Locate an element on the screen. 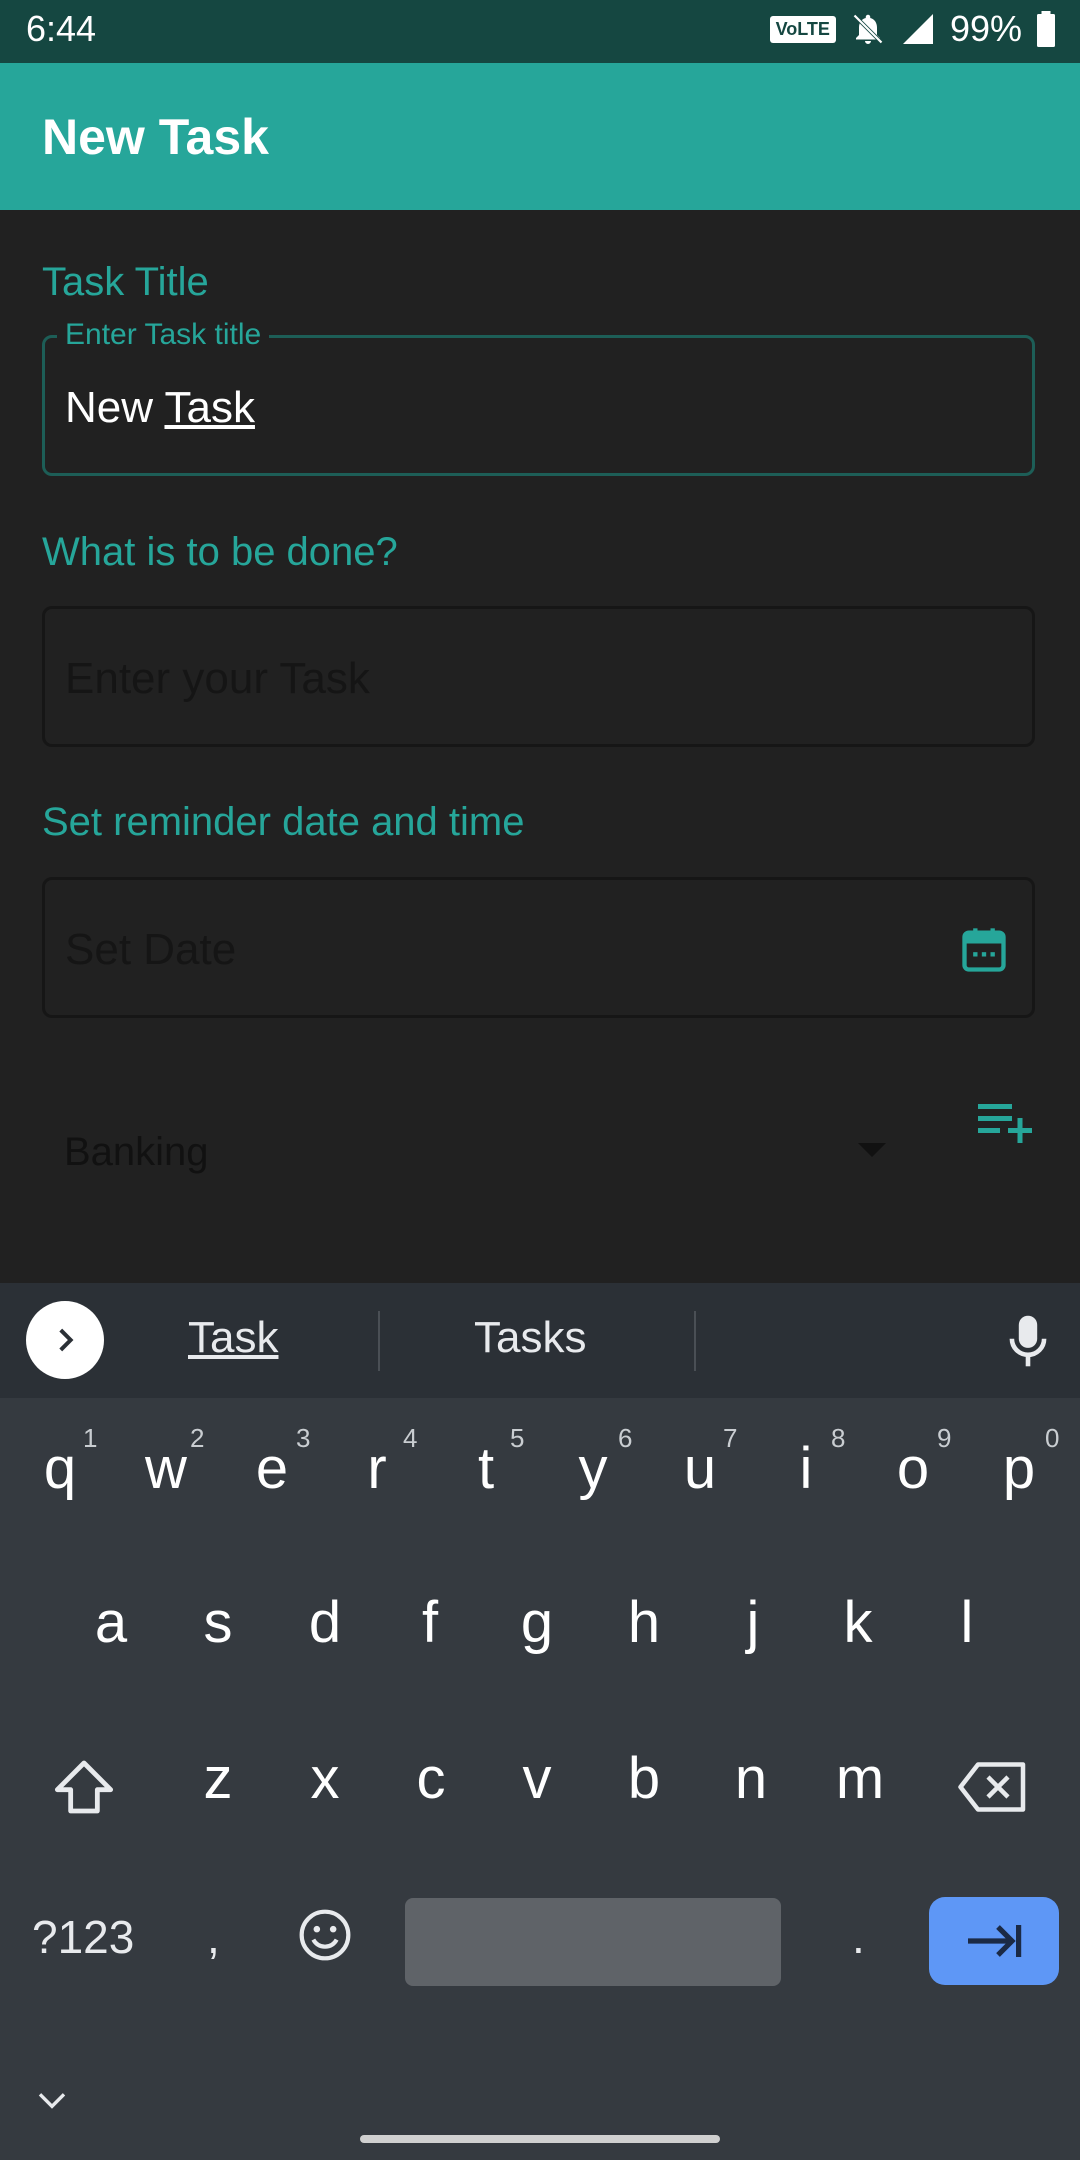 This screenshot has height=2160, width=1080. home-indicator is located at coordinates (540, 2139).